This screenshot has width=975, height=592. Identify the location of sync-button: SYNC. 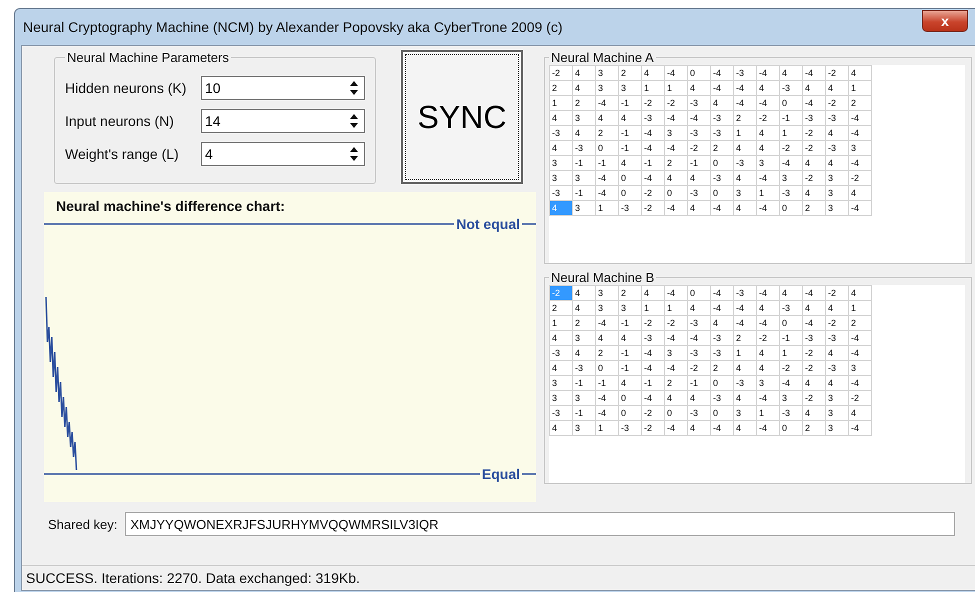
(462, 117).